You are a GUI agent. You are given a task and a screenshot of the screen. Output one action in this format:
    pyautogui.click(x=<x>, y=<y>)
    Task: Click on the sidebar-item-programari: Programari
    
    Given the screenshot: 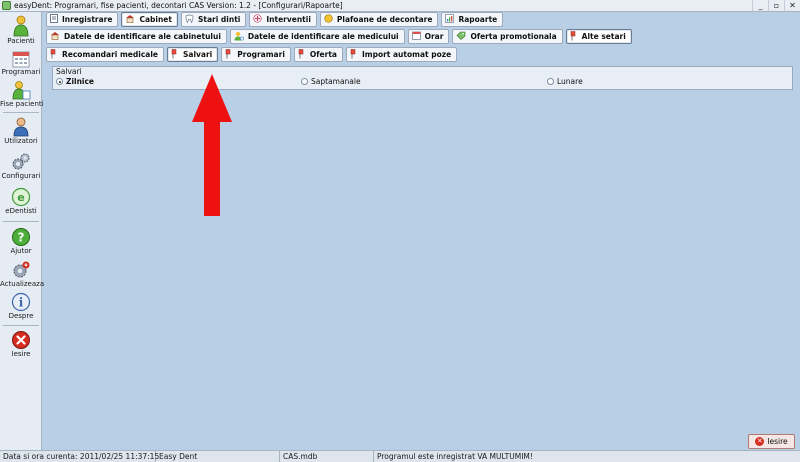 What is the action you would take?
    pyautogui.click(x=21, y=63)
    